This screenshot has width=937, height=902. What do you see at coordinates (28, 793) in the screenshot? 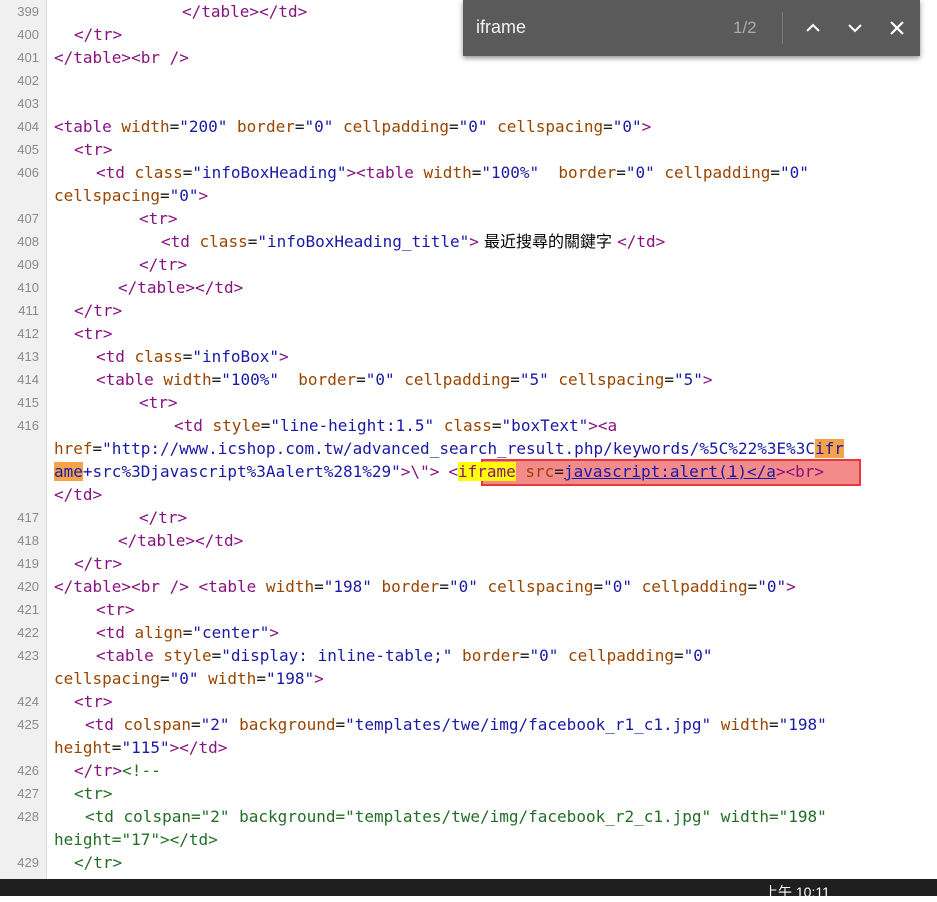
I see `line-number: 427` at bounding box center [28, 793].